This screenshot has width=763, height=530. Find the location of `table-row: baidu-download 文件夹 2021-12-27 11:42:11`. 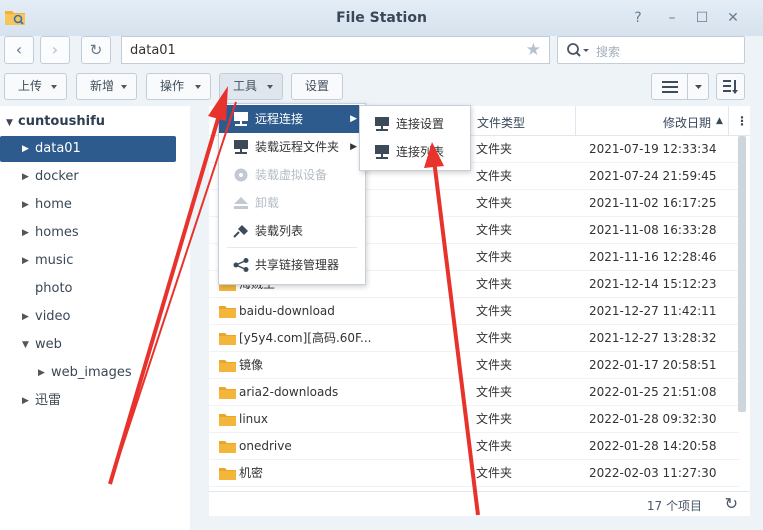

table-row: baidu-download 文件夹 2021-12-27 11:42:11 is located at coordinates (474, 311).